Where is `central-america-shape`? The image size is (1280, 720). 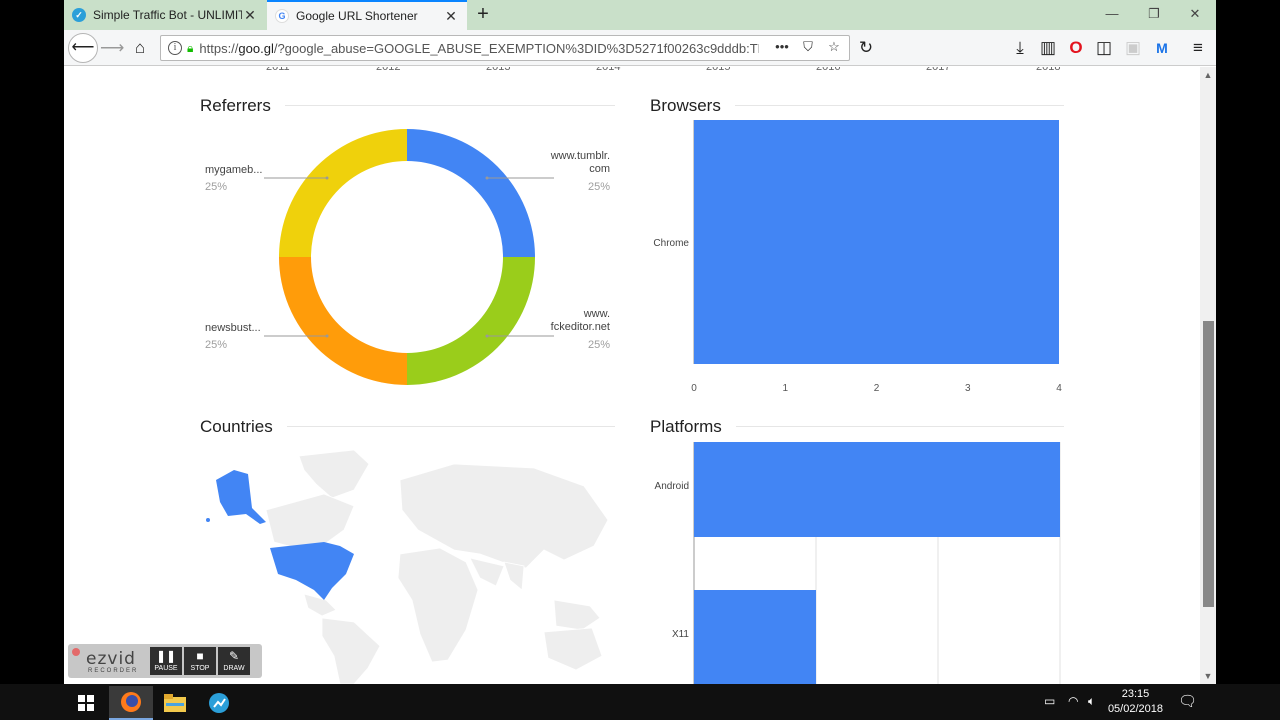
central-america-shape is located at coordinates (320, 605).